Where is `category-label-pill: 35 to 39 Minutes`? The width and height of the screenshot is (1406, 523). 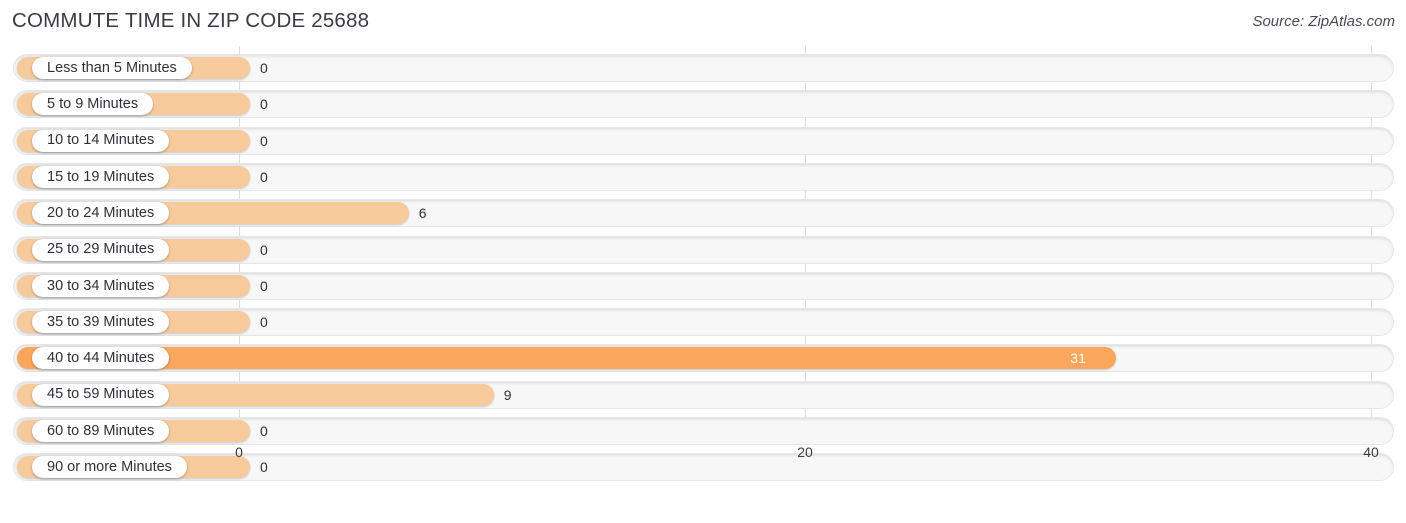
category-label-pill: 35 to 39 Minutes is located at coordinates (101, 322).